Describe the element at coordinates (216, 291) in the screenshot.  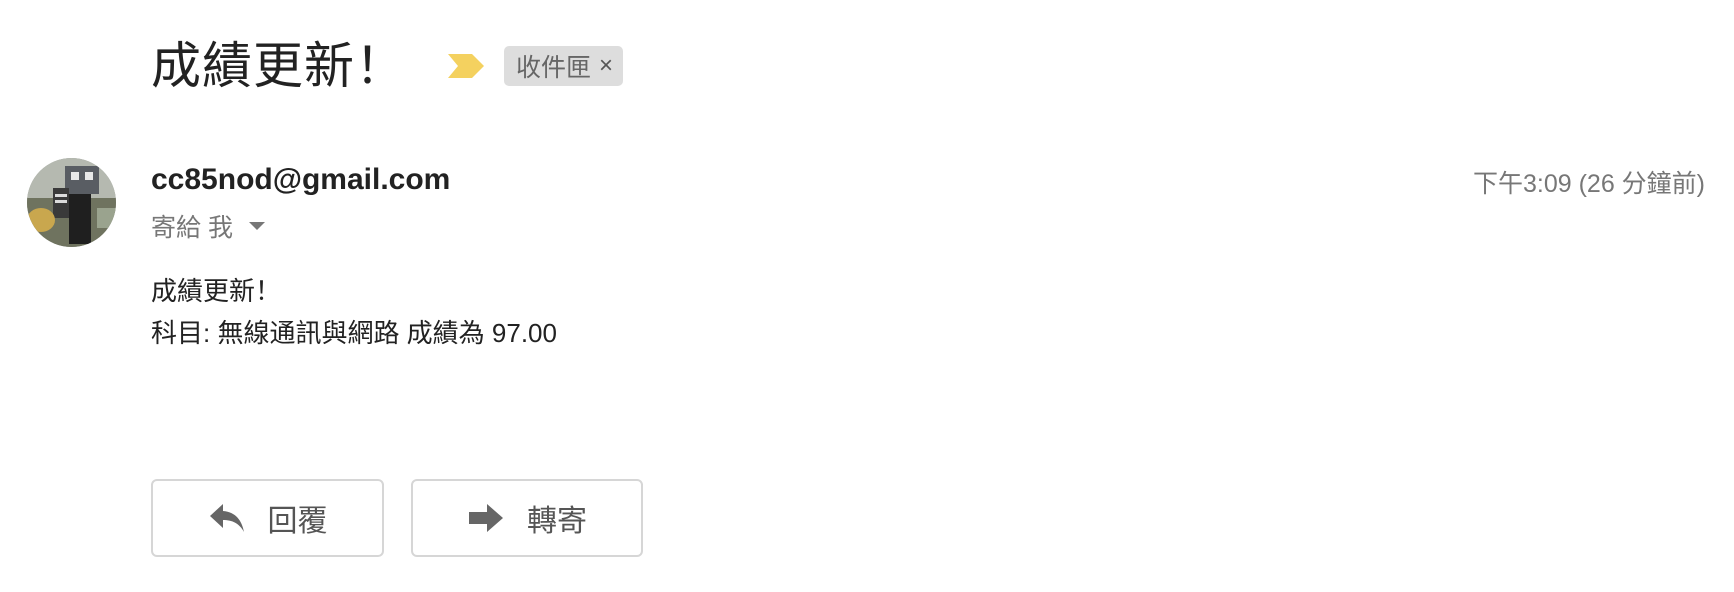
I see `body-line: 成績更新！` at that location.